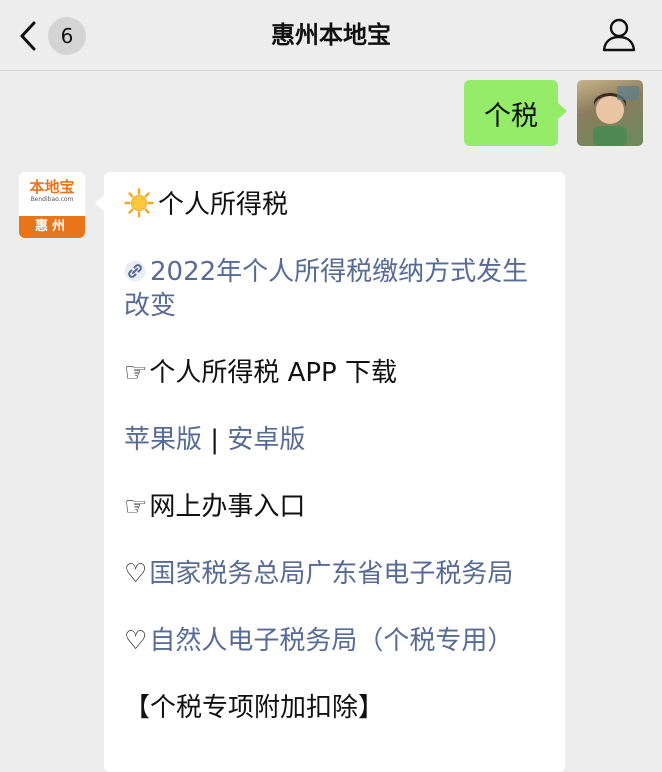 The image size is (662, 772). Describe the element at coordinates (52, 187) in the screenshot. I see `logo-text: 本地宝` at that location.